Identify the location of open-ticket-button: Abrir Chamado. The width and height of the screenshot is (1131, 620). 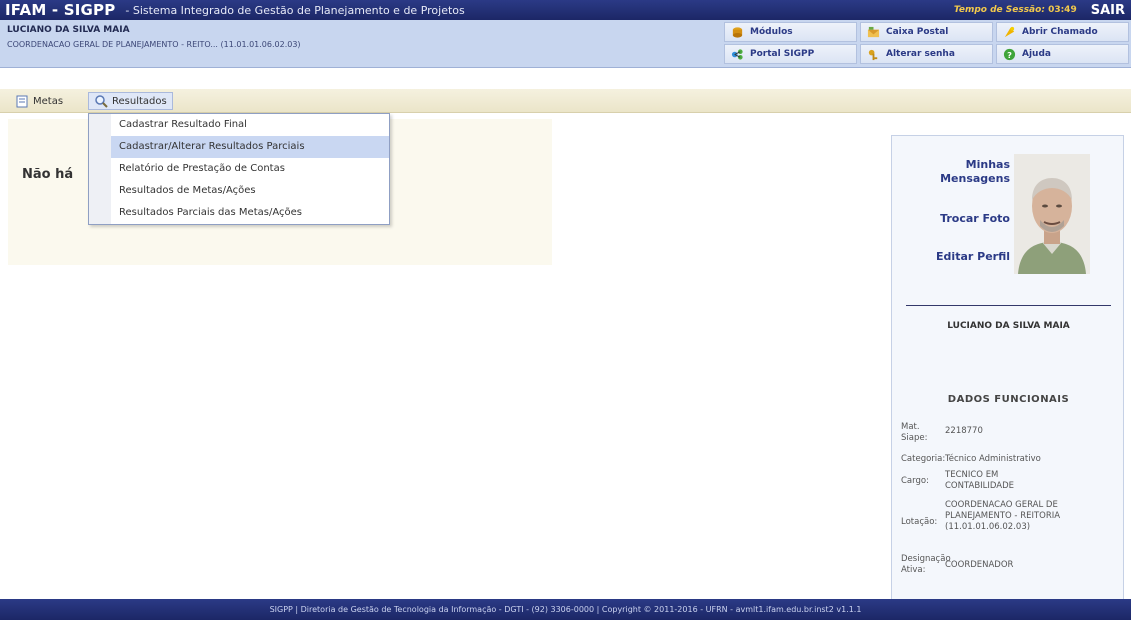
(1062, 32).